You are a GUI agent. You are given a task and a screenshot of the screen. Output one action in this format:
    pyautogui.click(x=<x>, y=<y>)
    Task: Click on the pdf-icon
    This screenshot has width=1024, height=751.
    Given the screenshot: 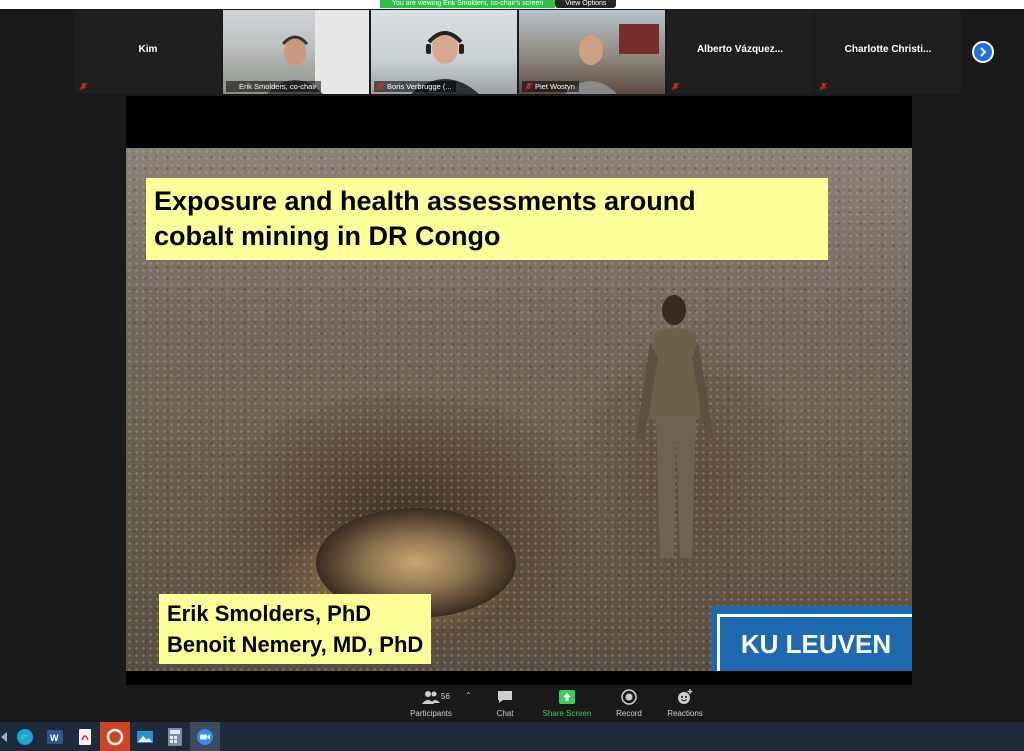 What is the action you would take?
    pyautogui.click(x=85, y=736)
    